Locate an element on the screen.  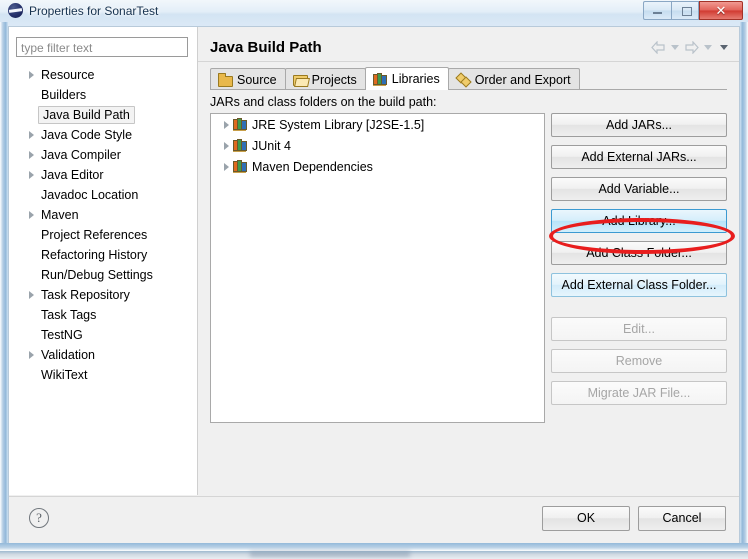
tab-libraries: Libraries is located at coordinates (406, 78).